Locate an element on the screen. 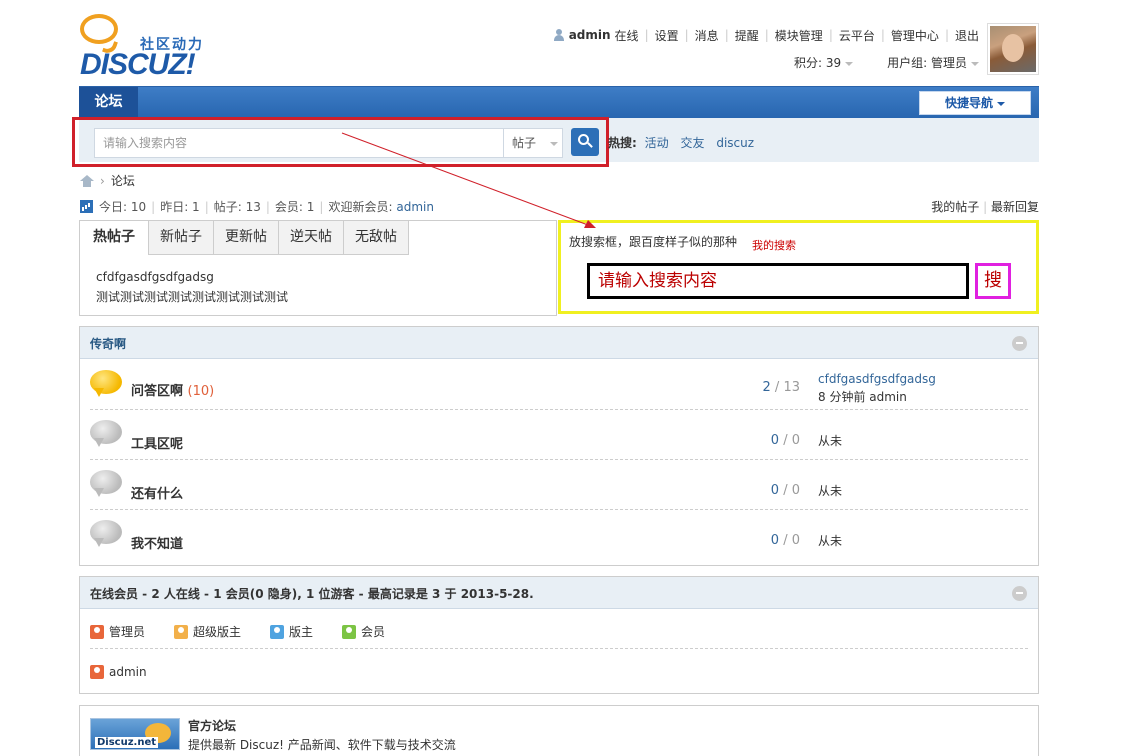 The width and height of the screenshot is (1134, 756). tab-updated: 更新帖 is located at coordinates (246, 237).